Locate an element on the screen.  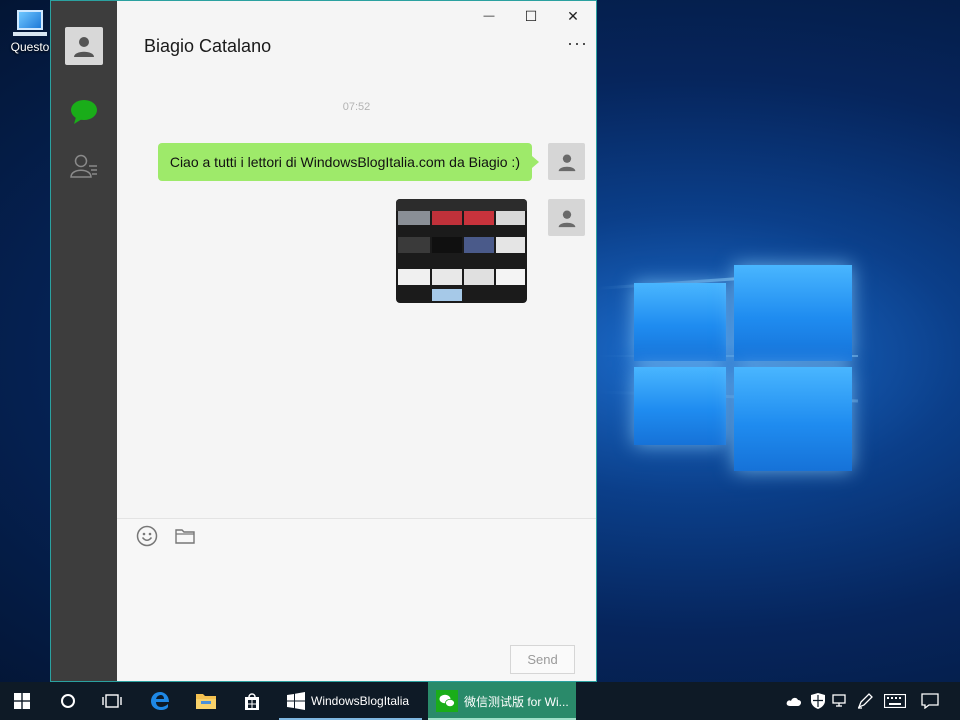
computer-icon is located at coordinates (30, 23).